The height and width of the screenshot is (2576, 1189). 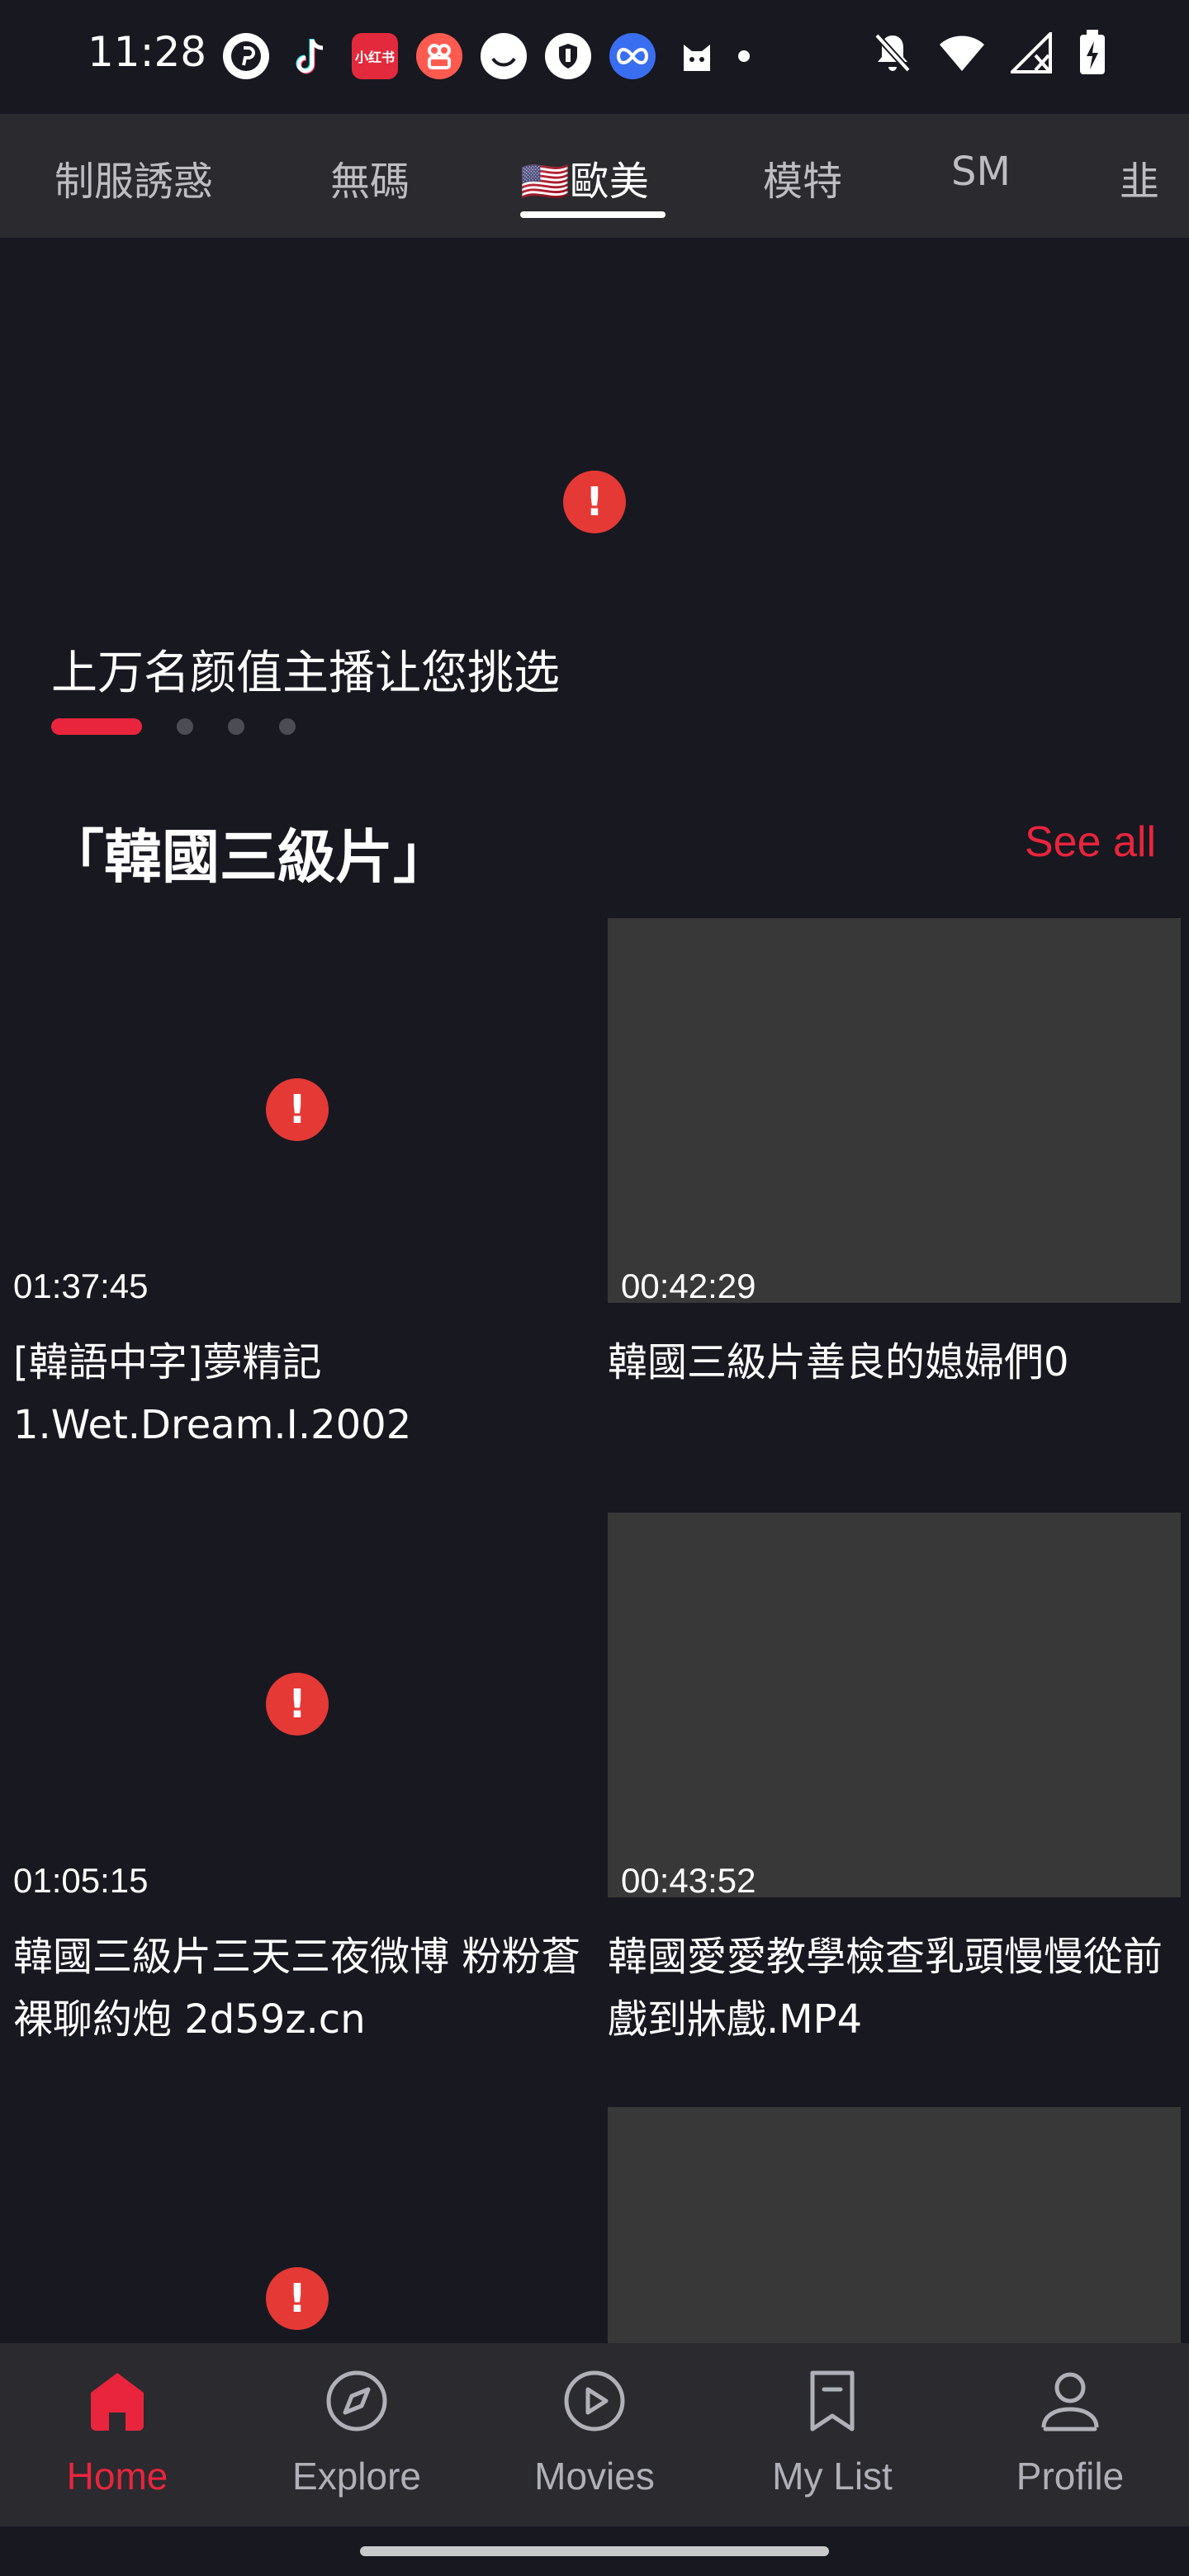 What do you see at coordinates (1092, 52) in the screenshot?
I see `battery-charging-icon` at bounding box center [1092, 52].